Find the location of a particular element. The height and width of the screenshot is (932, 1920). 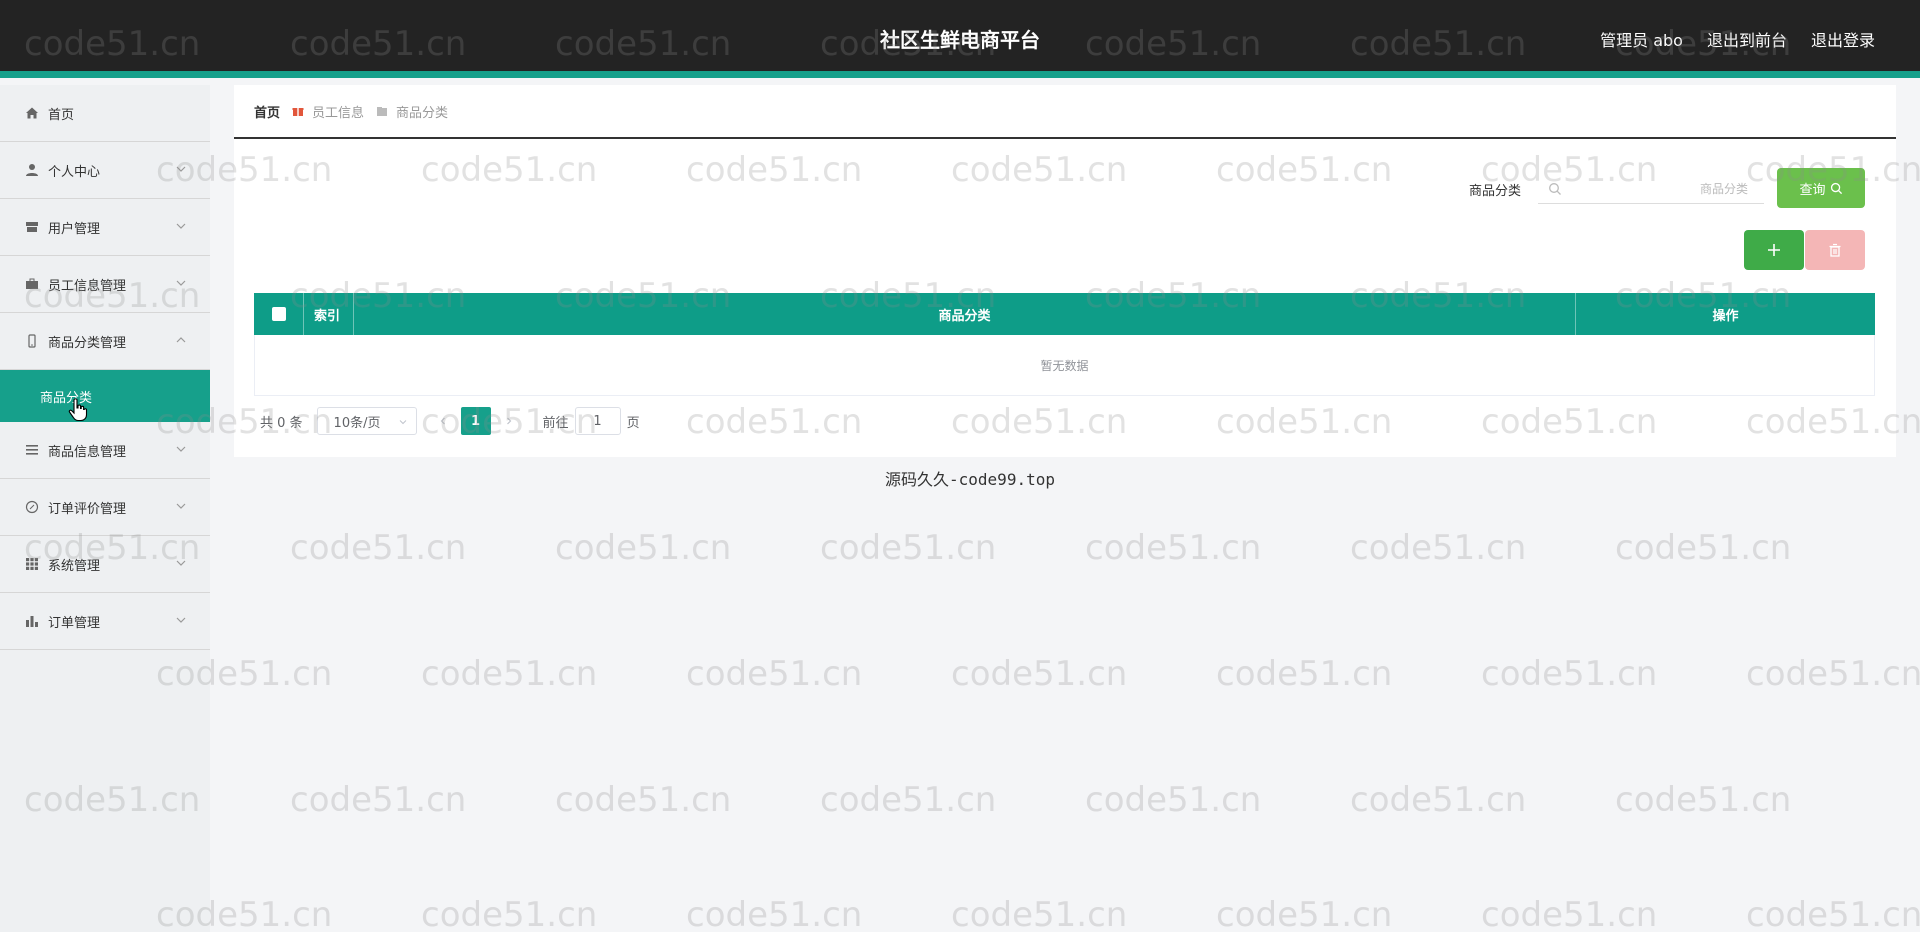

breadcrumb-home: 首页 is located at coordinates (267, 111).